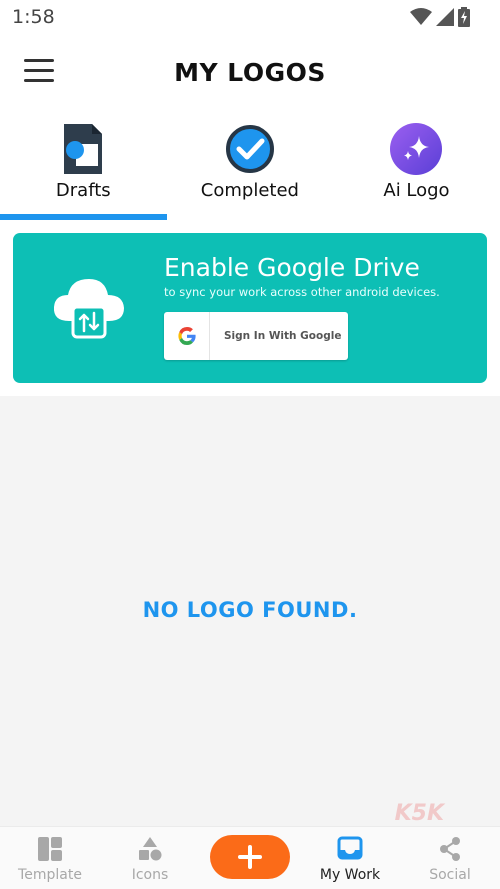 Image resolution: width=500 pixels, height=889 pixels. I want to click on tab-drafts: Drafts, so click(83, 167).